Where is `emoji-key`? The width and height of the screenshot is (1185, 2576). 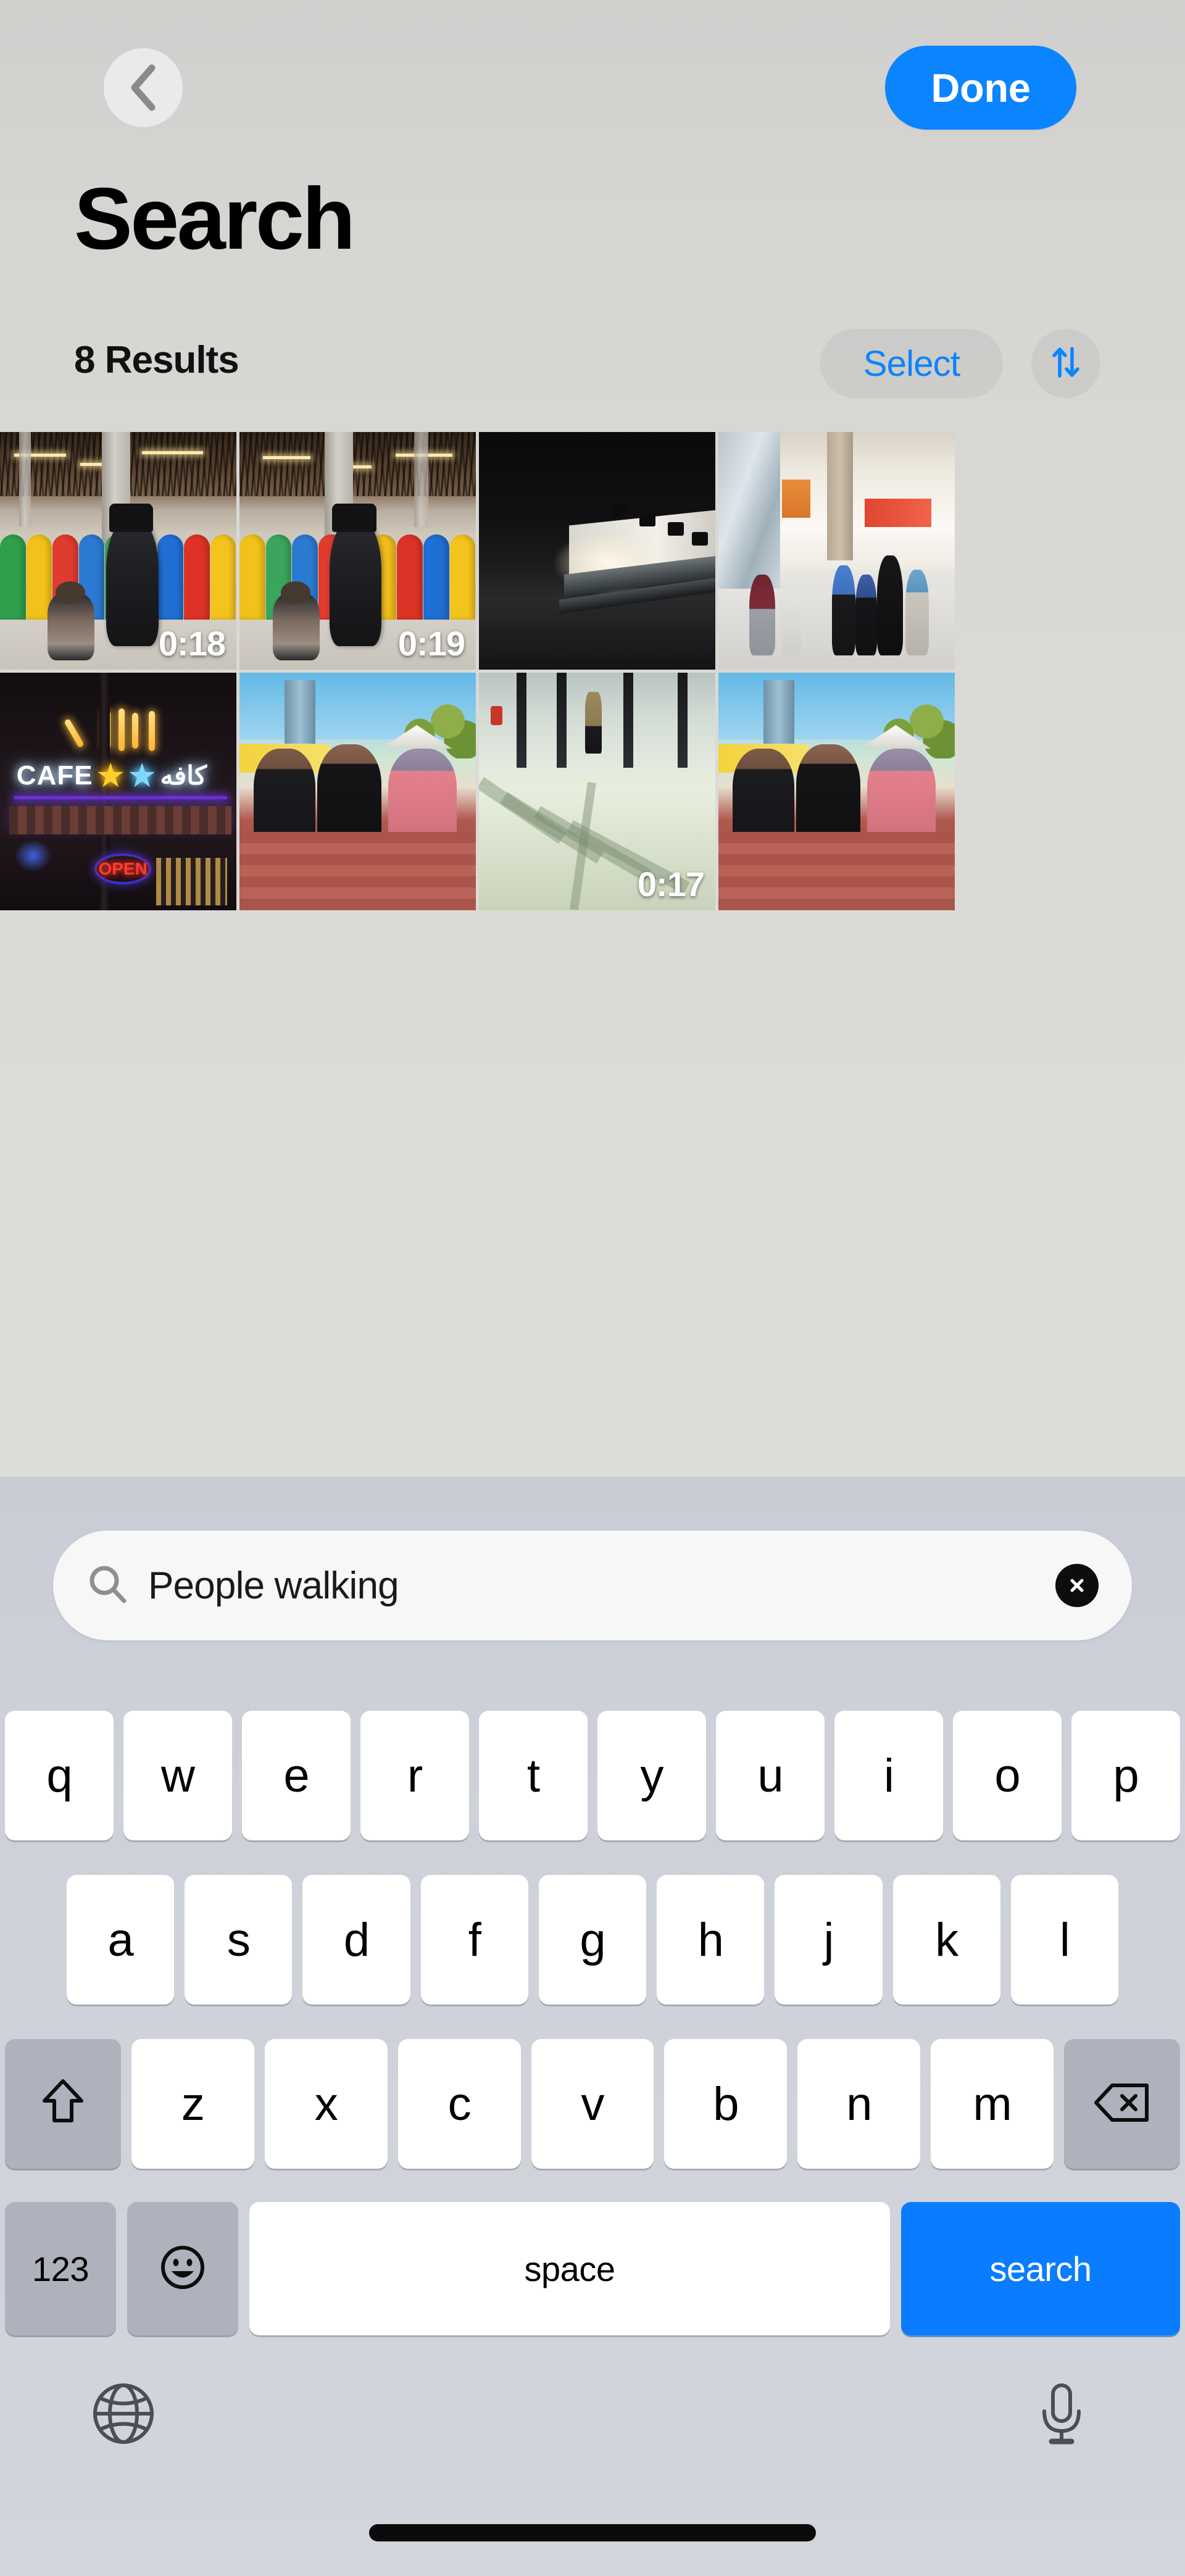
emoji-key is located at coordinates (182, 2268).